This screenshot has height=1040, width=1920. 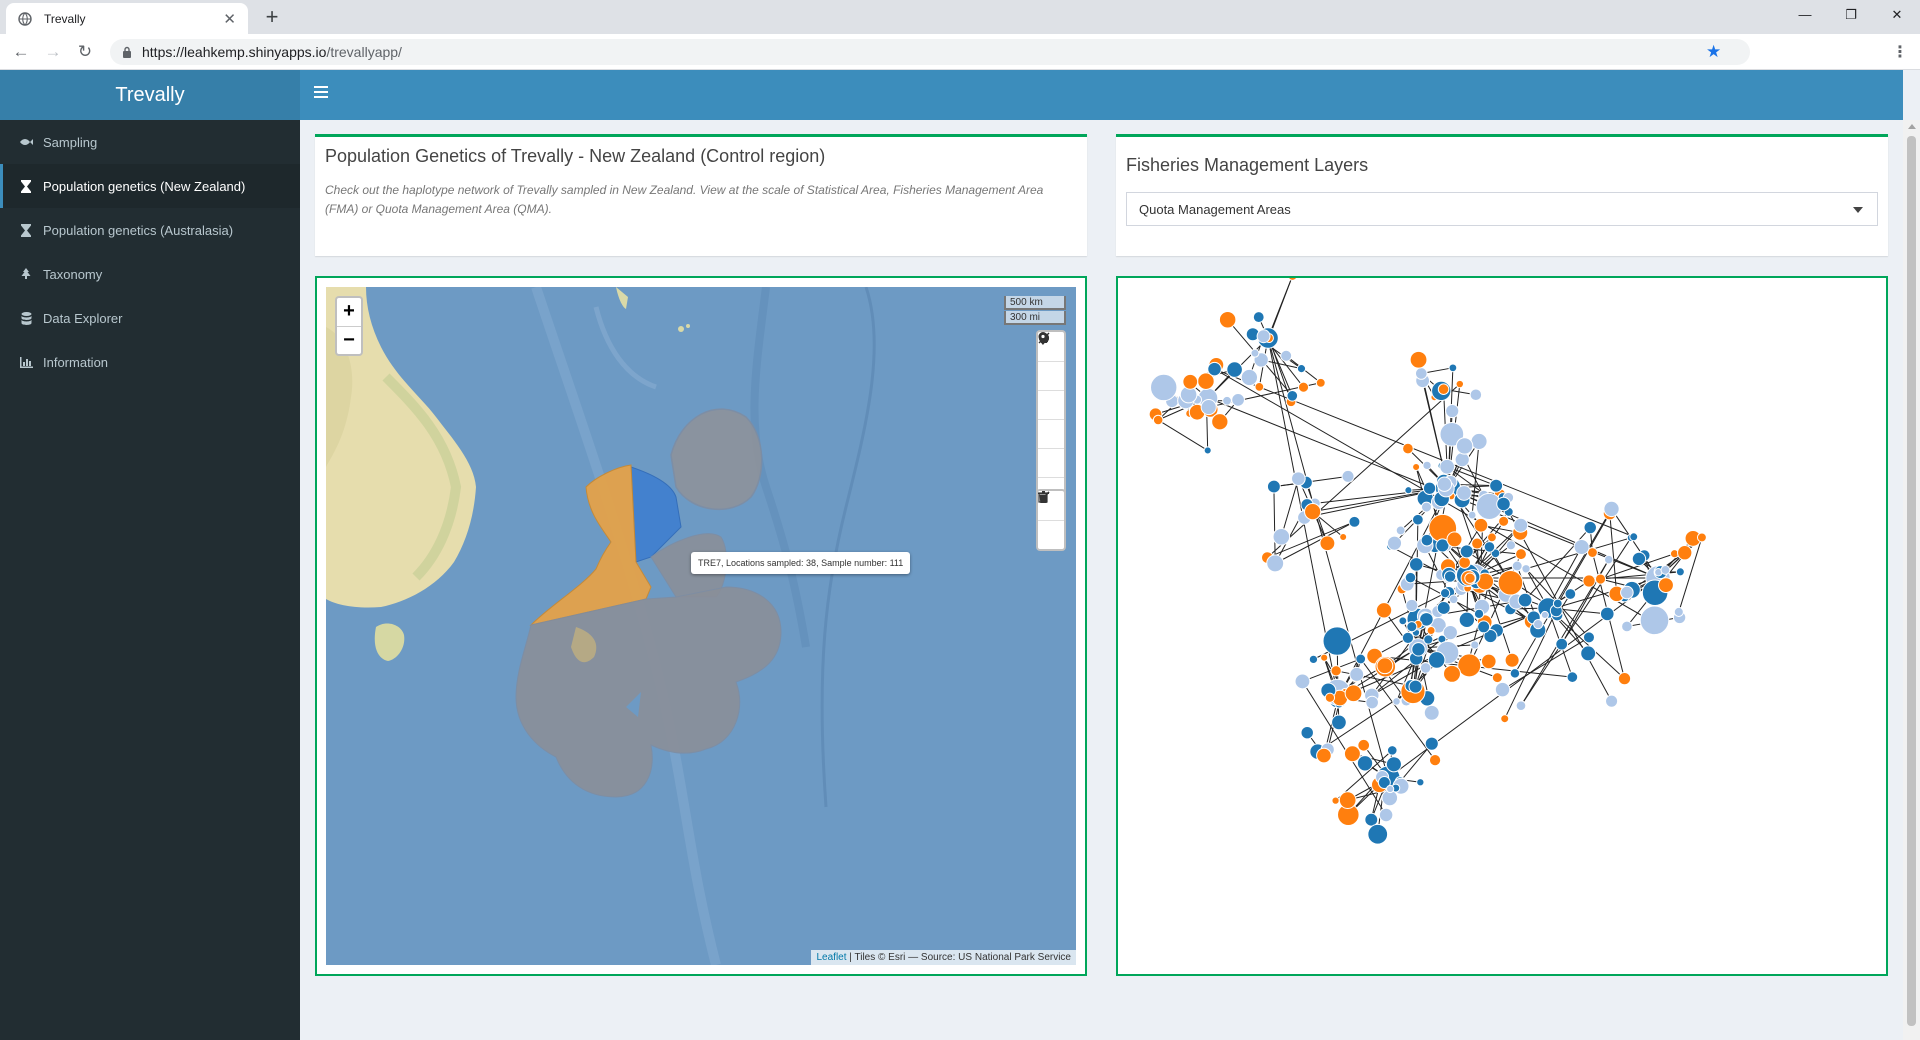 I want to click on restore-button: ❐, so click(x=1851, y=15).